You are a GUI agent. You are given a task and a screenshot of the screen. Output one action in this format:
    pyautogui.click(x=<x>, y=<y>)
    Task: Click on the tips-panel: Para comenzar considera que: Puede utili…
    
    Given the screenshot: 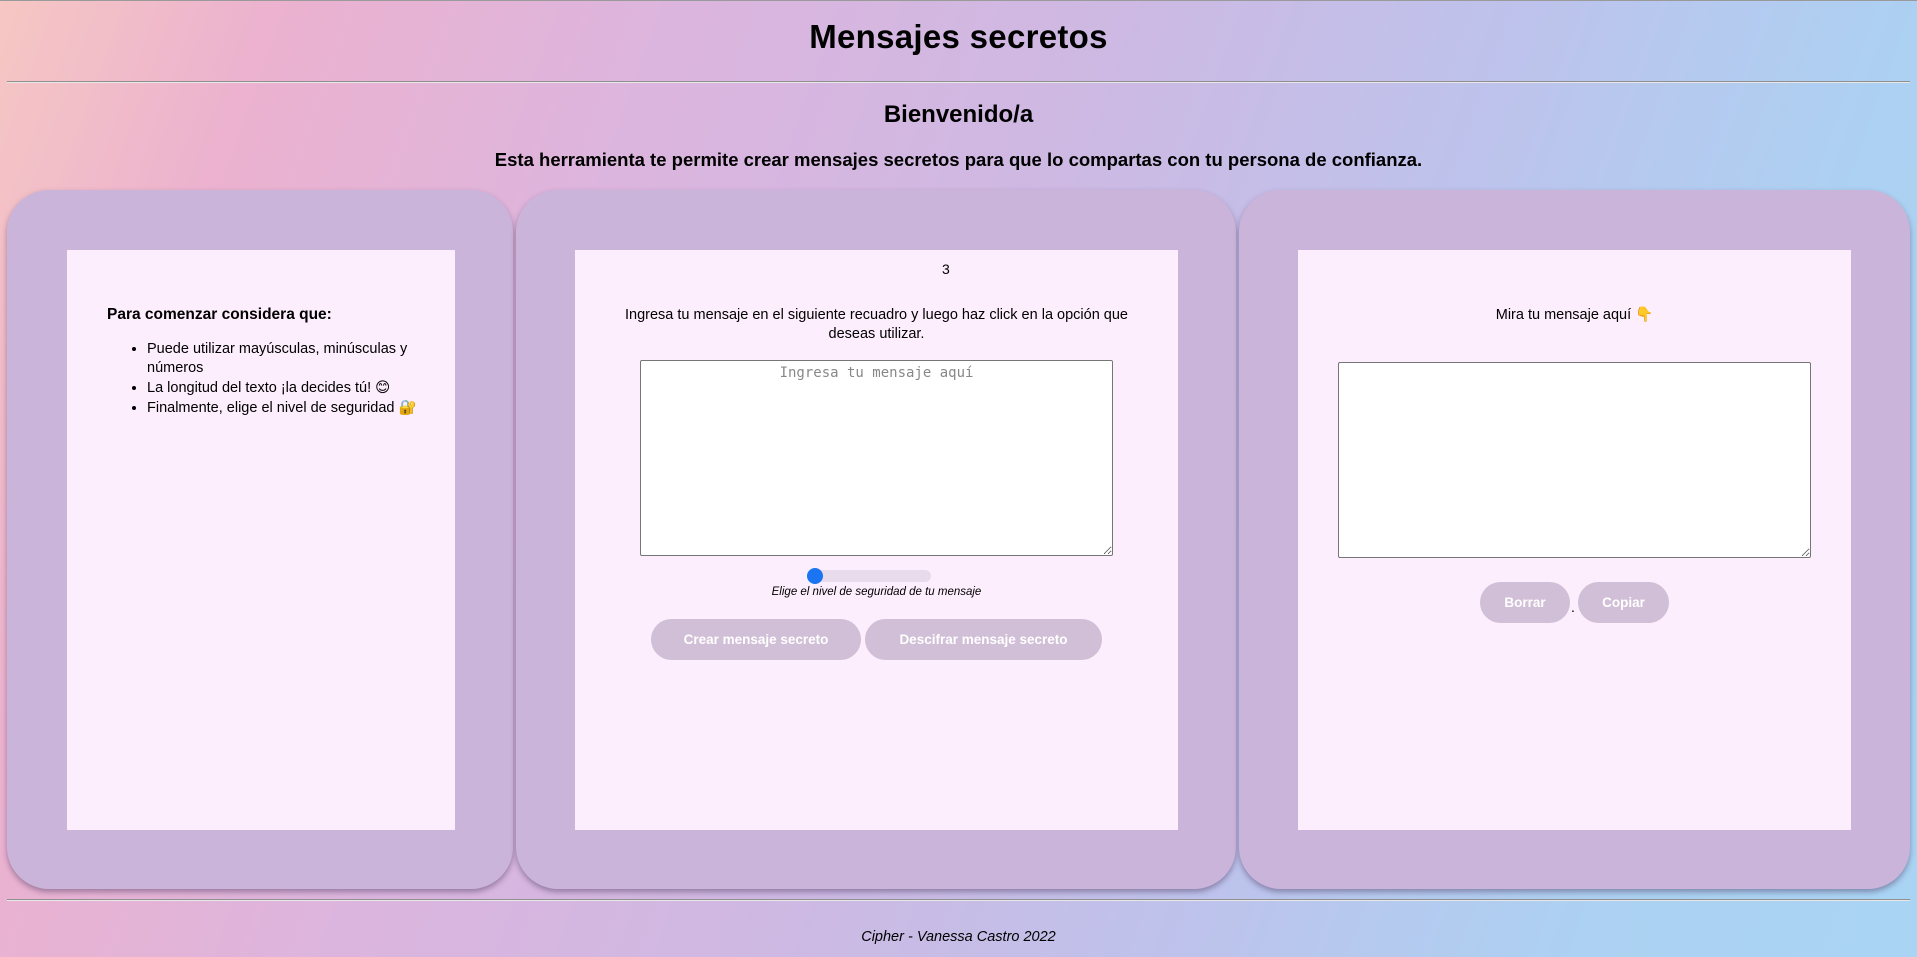 What is the action you would take?
    pyautogui.click(x=261, y=540)
    